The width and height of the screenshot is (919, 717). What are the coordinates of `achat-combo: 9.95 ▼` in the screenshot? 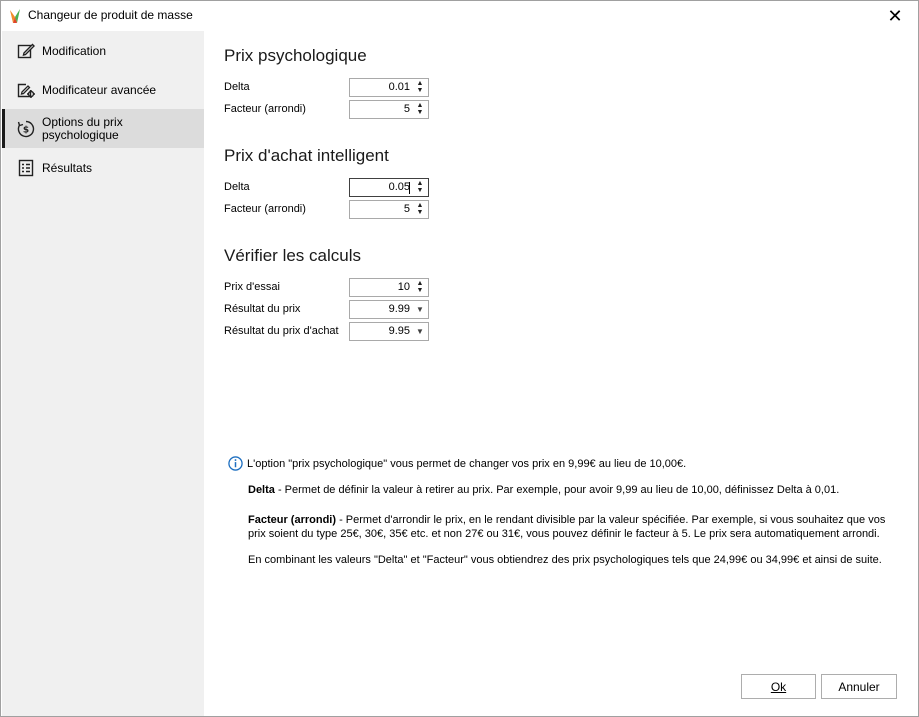 It's located at (389, 331).